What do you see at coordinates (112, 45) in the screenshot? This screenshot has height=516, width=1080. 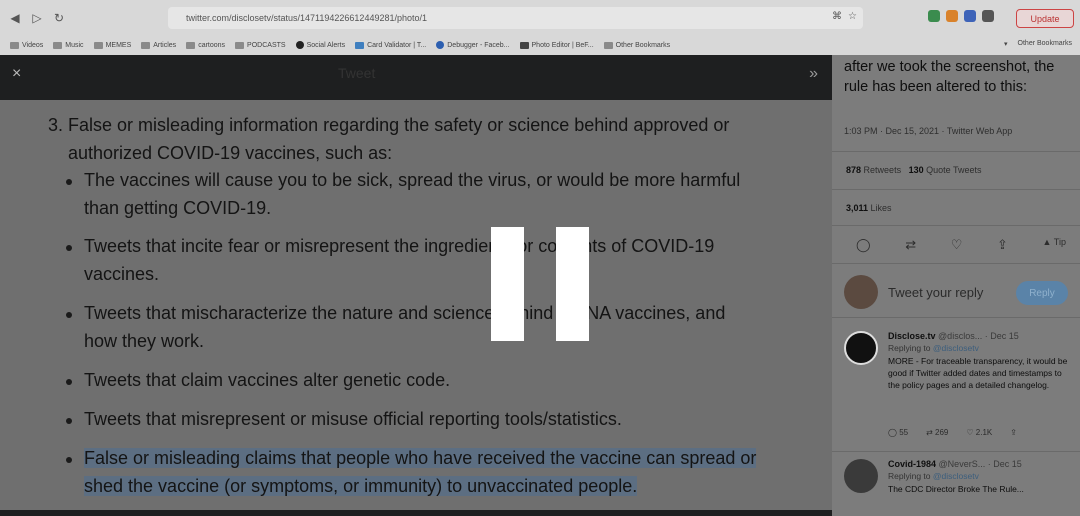 I see `bookmark-item: MEMES` at bounding box center [112, 45].